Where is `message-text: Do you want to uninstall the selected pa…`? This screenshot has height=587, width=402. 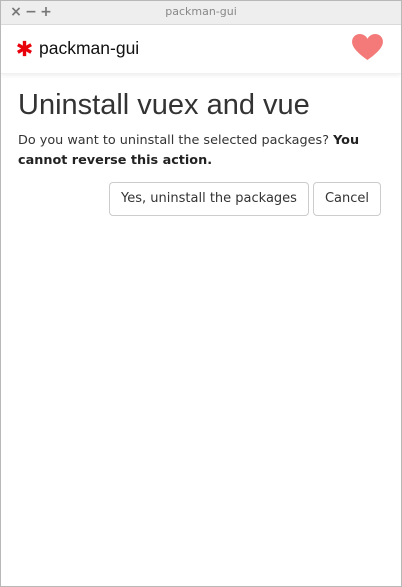 message-text: Do you want to uninstall the selected pa… is located at coordinates (173, 140).